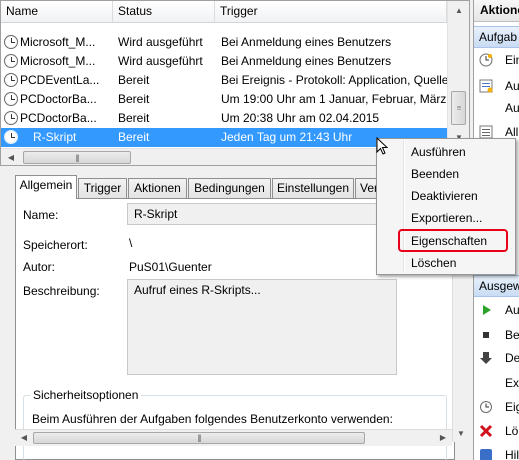  Describe the element at coordinates (496, 431) in the screenshot. I see `action-delete: Lö` at that location.